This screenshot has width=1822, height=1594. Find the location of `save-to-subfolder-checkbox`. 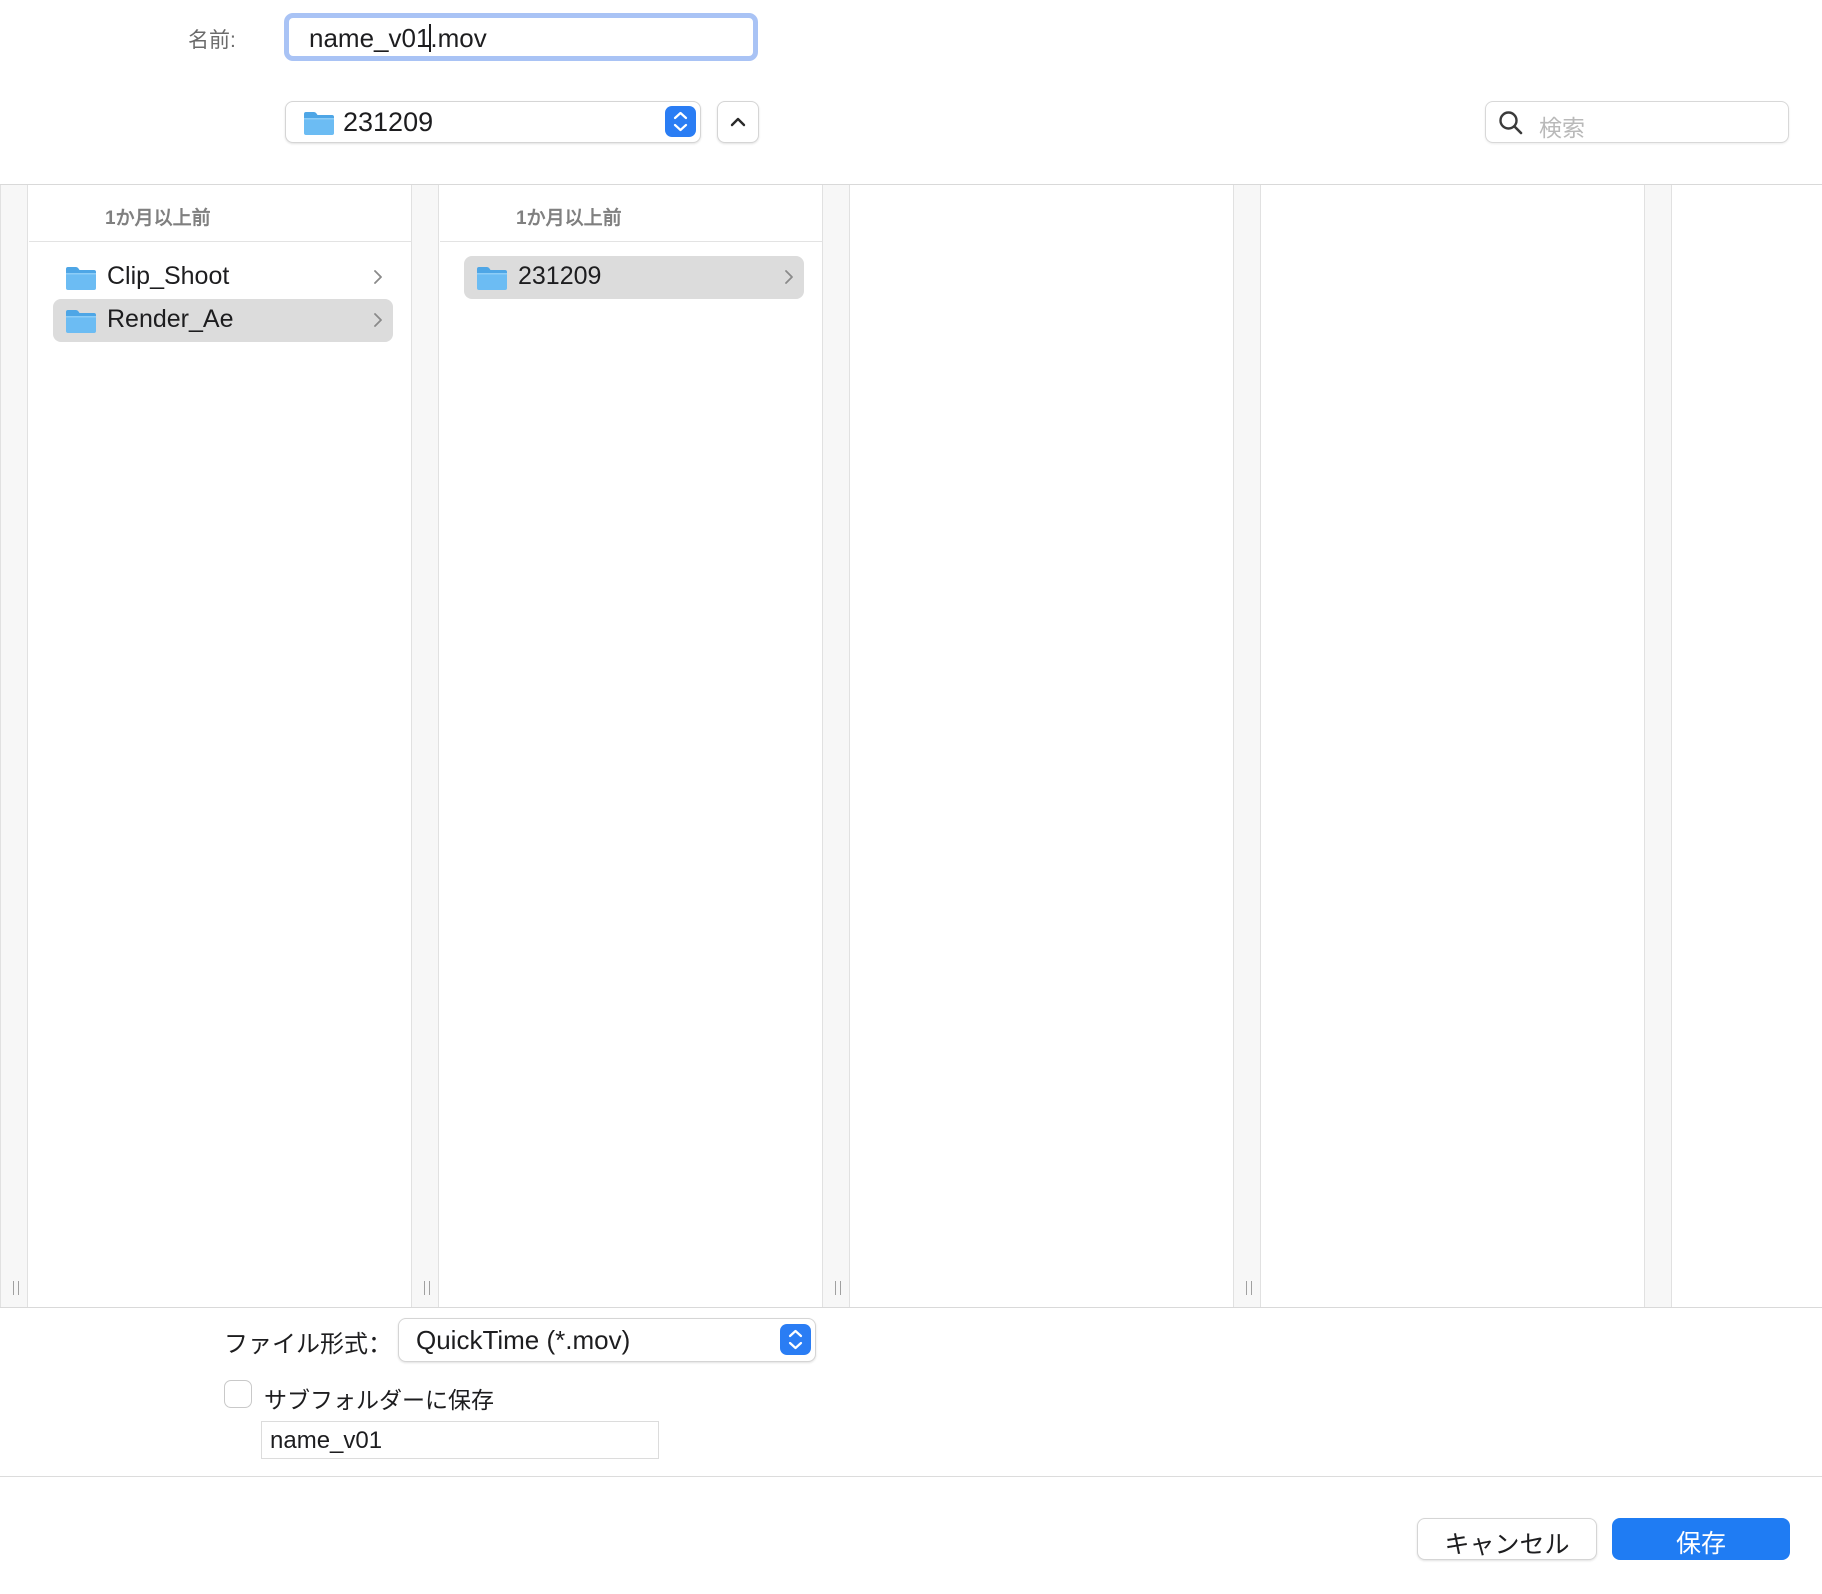

save-to-subfolder-checkbox is located at coordinates (238, 1394).